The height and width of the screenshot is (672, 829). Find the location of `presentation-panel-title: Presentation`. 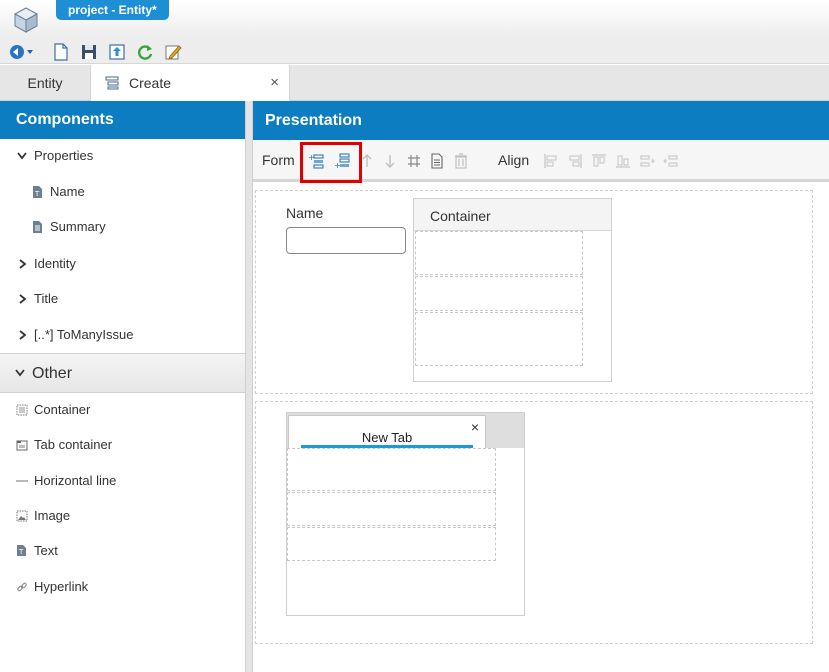

presentation-panel-title: Presentation is located at coordinates (541, 120).